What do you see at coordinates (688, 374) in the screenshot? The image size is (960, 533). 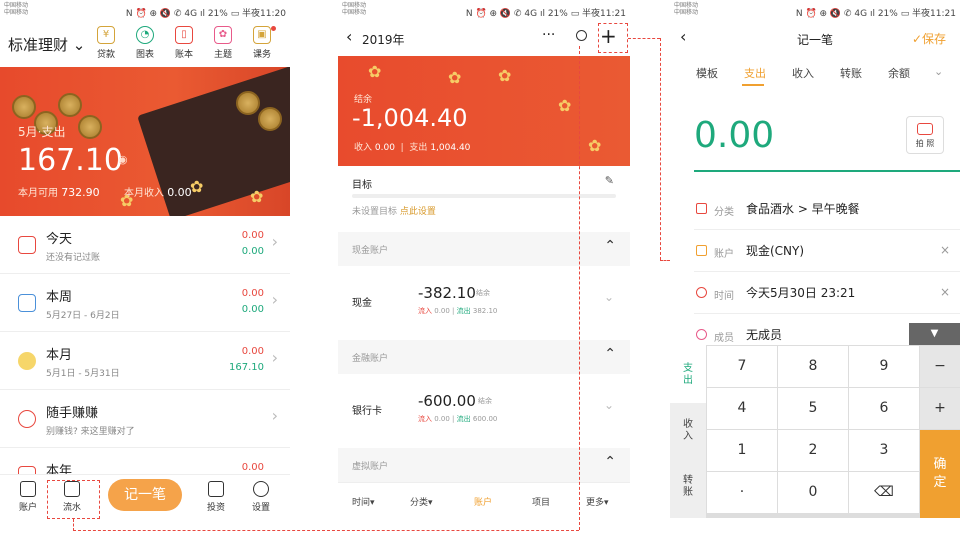 I see `side-tab-expense: 支 出` at bounding box center [688, 374].